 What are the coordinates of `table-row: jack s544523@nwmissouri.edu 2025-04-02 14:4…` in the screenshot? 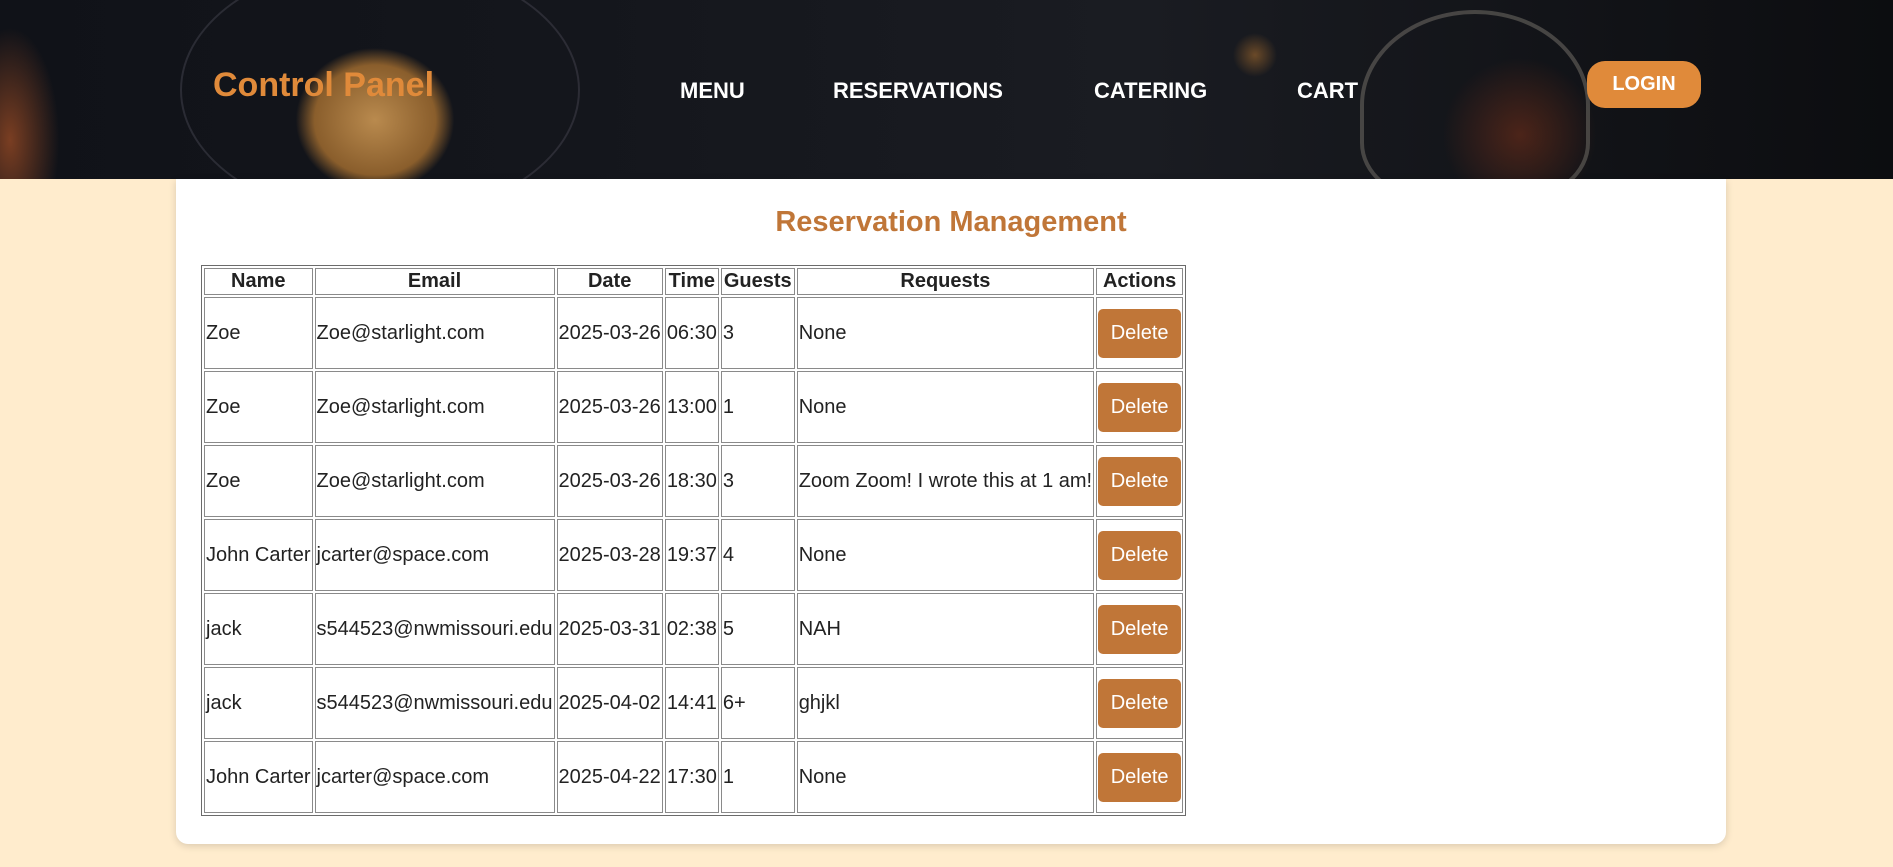 It's located at (694, 703).